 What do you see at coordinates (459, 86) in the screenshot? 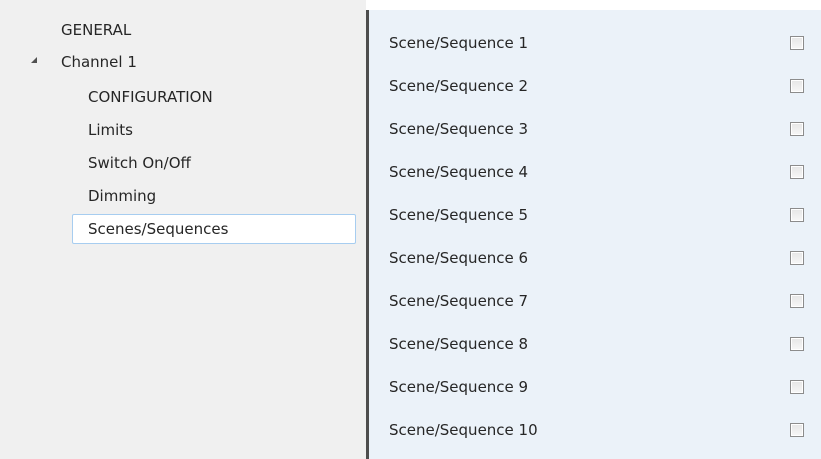
I see `param-label: Scene/Sequence 2` at bounding box center [459, 86].